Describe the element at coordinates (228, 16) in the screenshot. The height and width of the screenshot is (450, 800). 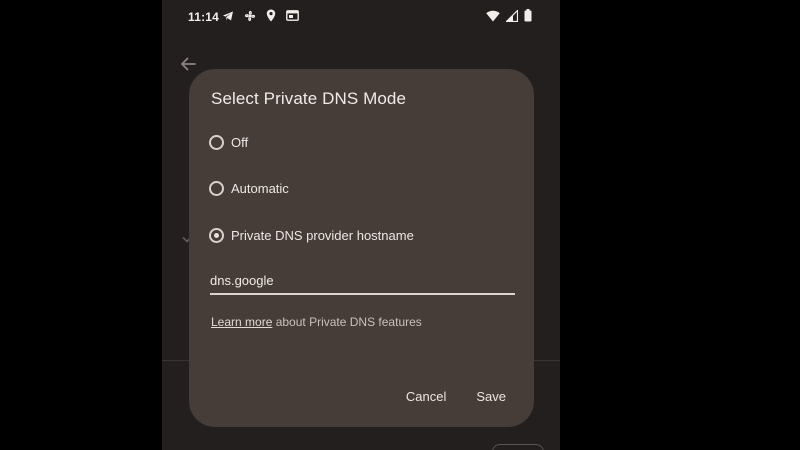
I see `telegram-icon` at that location.